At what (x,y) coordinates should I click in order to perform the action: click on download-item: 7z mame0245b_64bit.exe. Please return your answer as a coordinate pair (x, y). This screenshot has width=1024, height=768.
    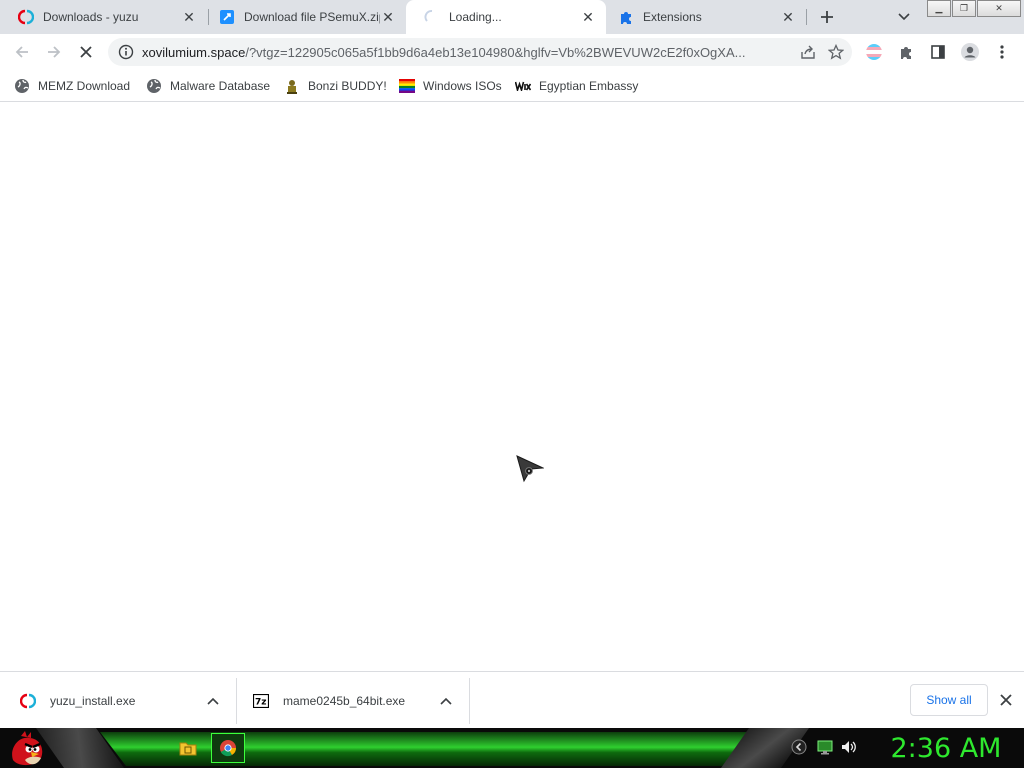
    Looking at the image, I should click on (361, 701).